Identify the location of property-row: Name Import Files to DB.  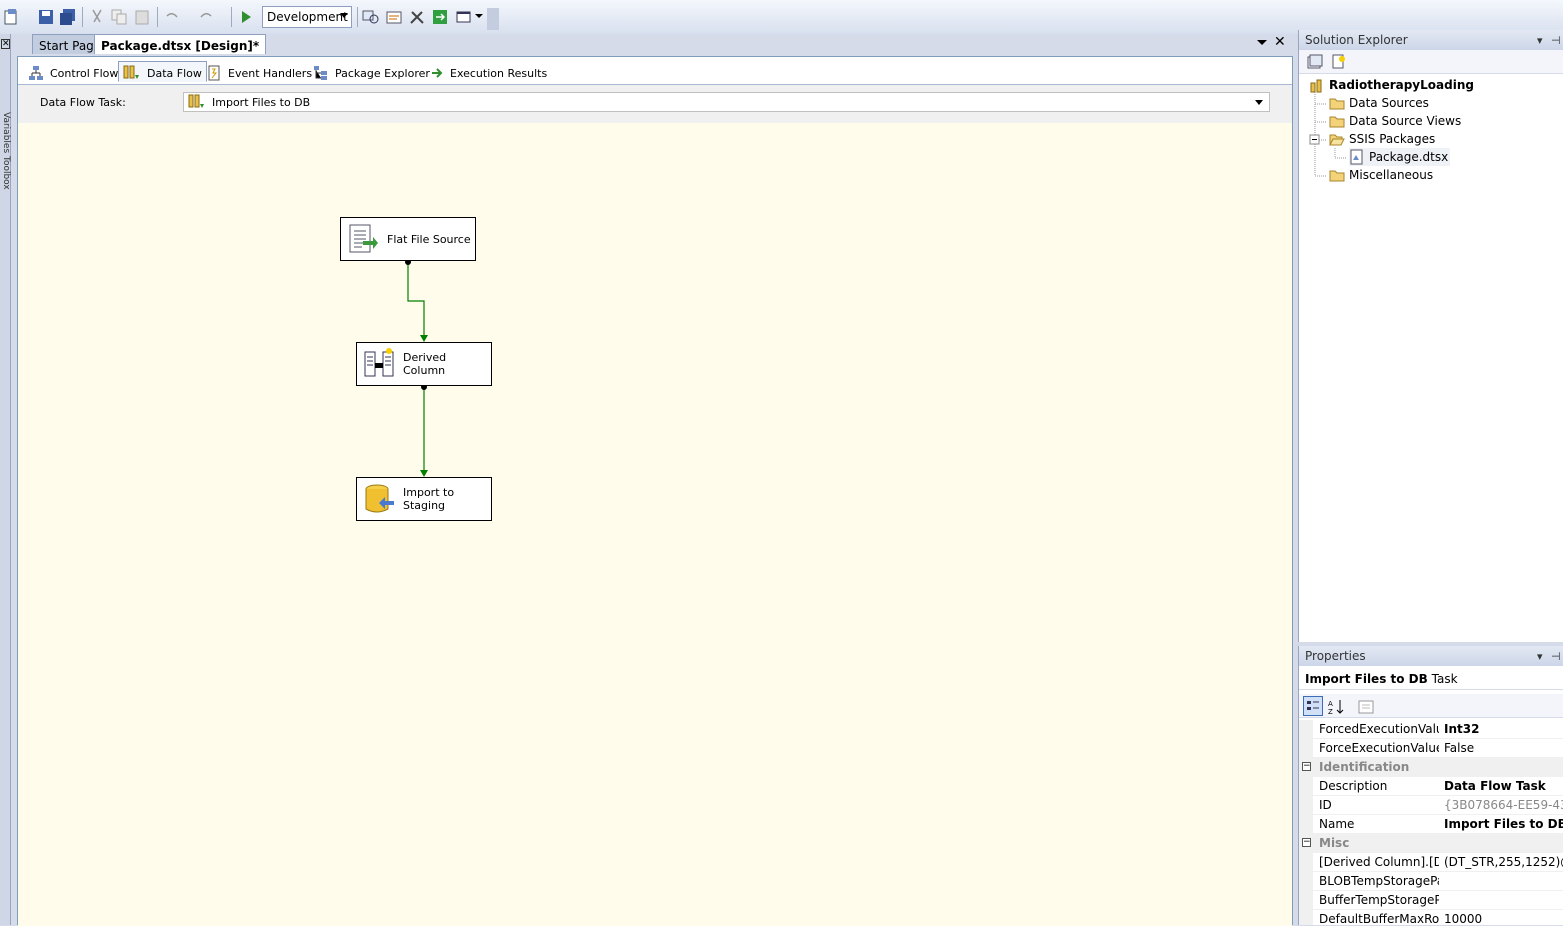
(1431, 824).